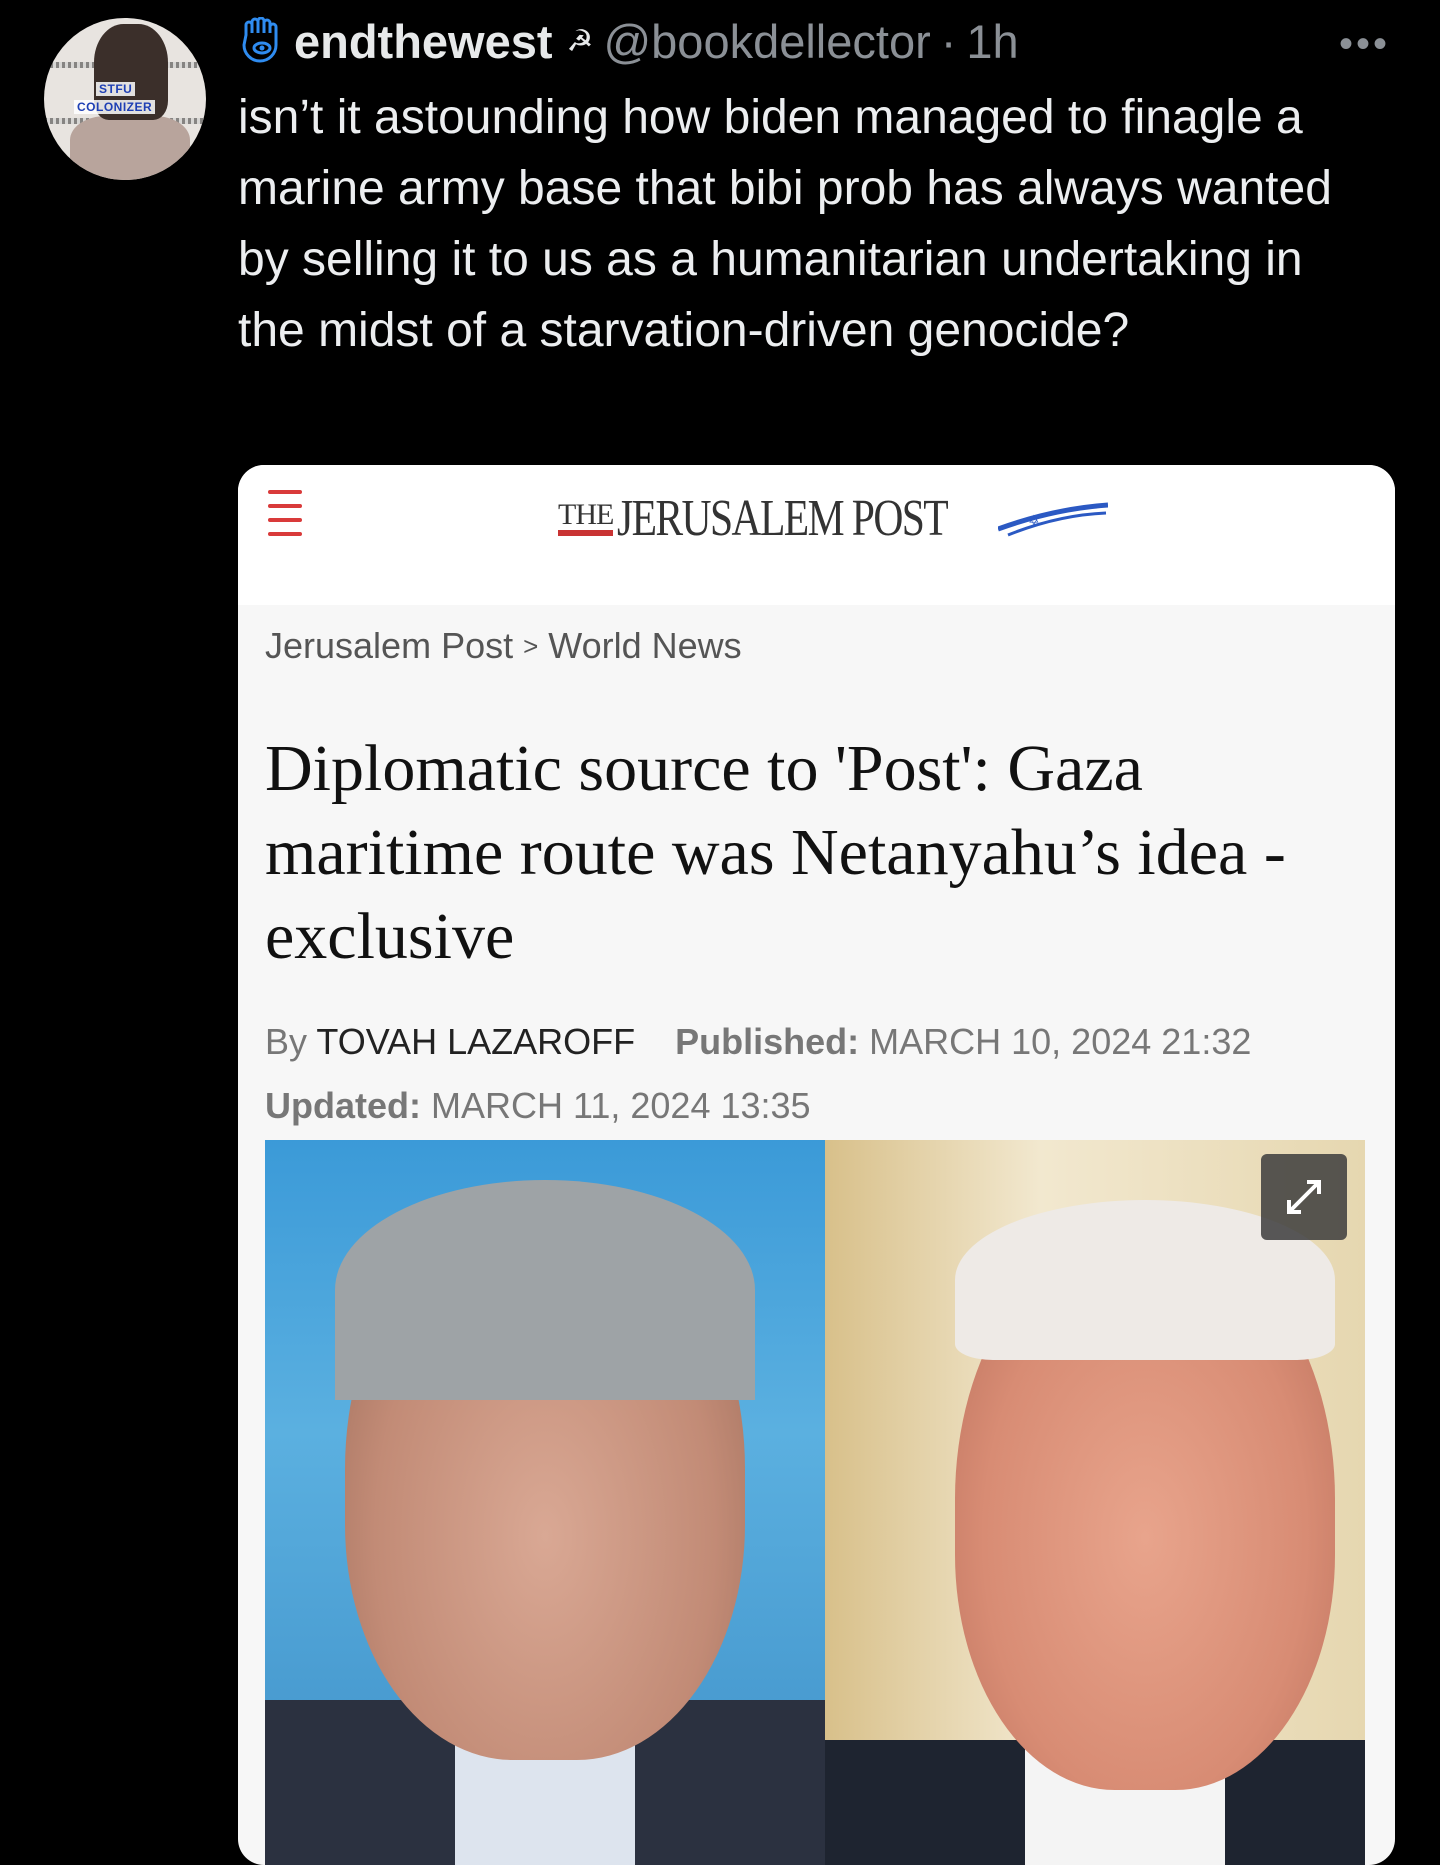  I want to click on display-name: endthewest, so click(423, 41).